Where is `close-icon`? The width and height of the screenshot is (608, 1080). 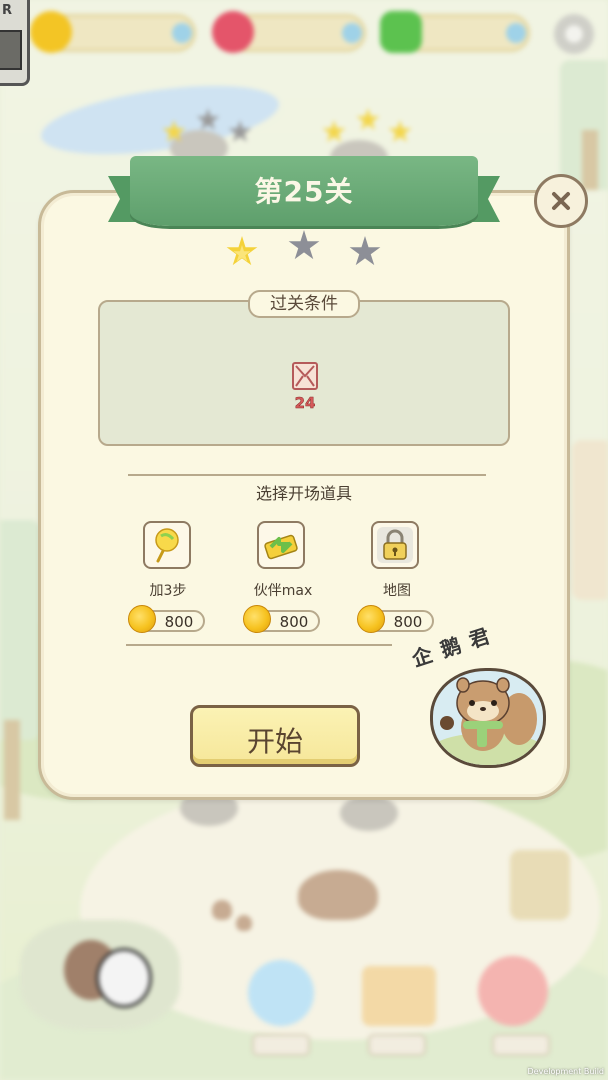
close-icon is located at coordinates (561, 201).